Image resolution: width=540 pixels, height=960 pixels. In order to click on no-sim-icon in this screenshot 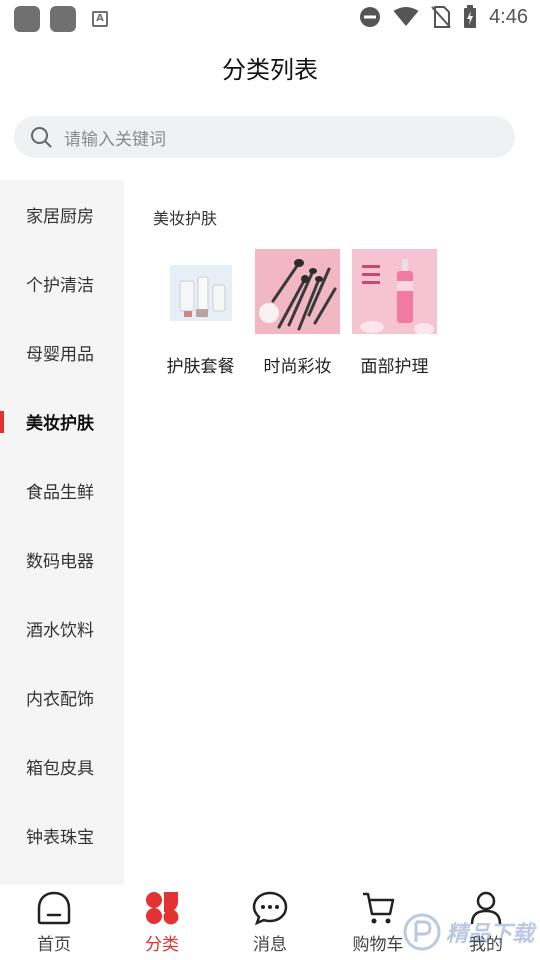, I will do `click(441, 17)`.